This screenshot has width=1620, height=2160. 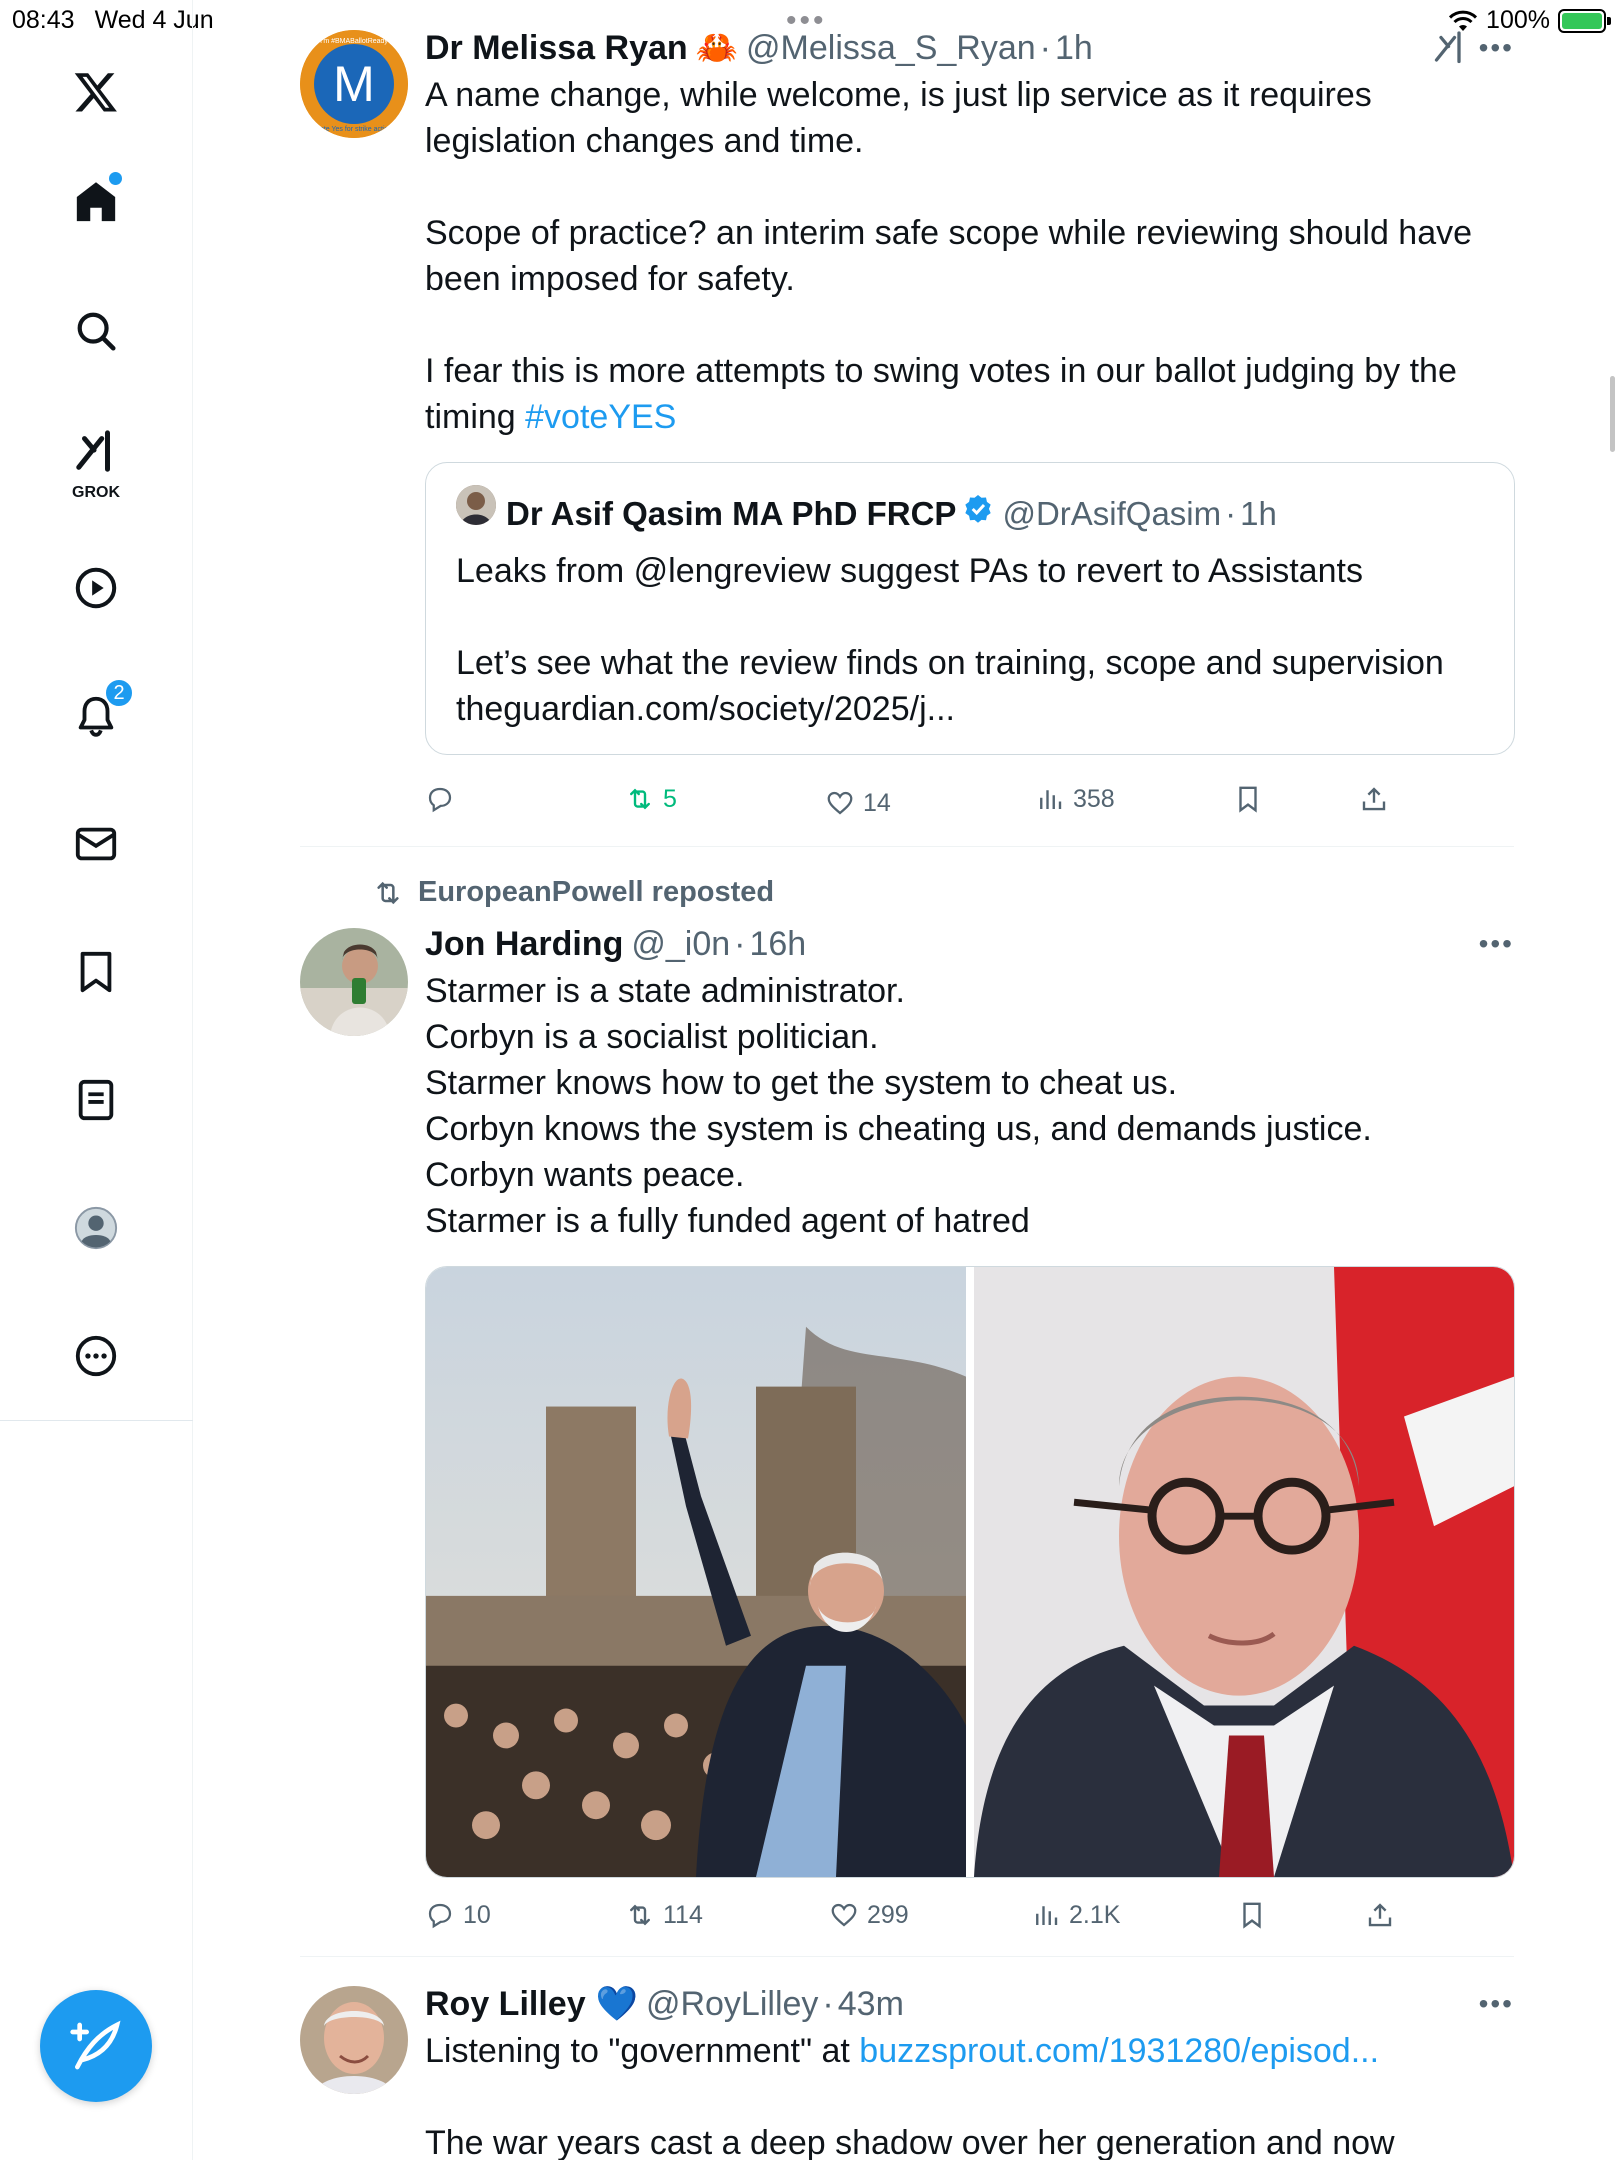 I want to click on author-name: Jon Harding, so click(x=524, y=944).